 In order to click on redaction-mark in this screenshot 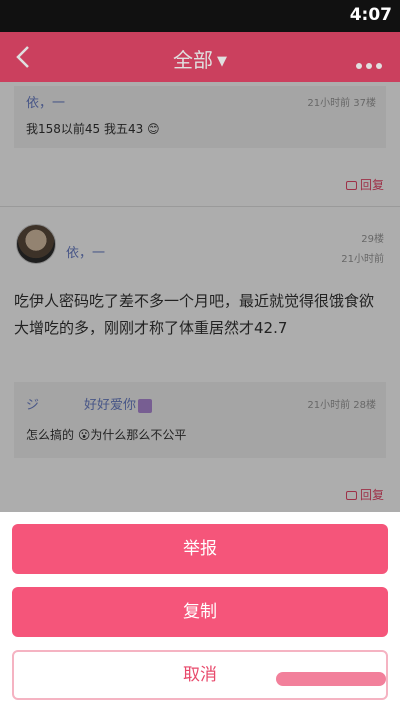, I will do `click(331, 679)`.